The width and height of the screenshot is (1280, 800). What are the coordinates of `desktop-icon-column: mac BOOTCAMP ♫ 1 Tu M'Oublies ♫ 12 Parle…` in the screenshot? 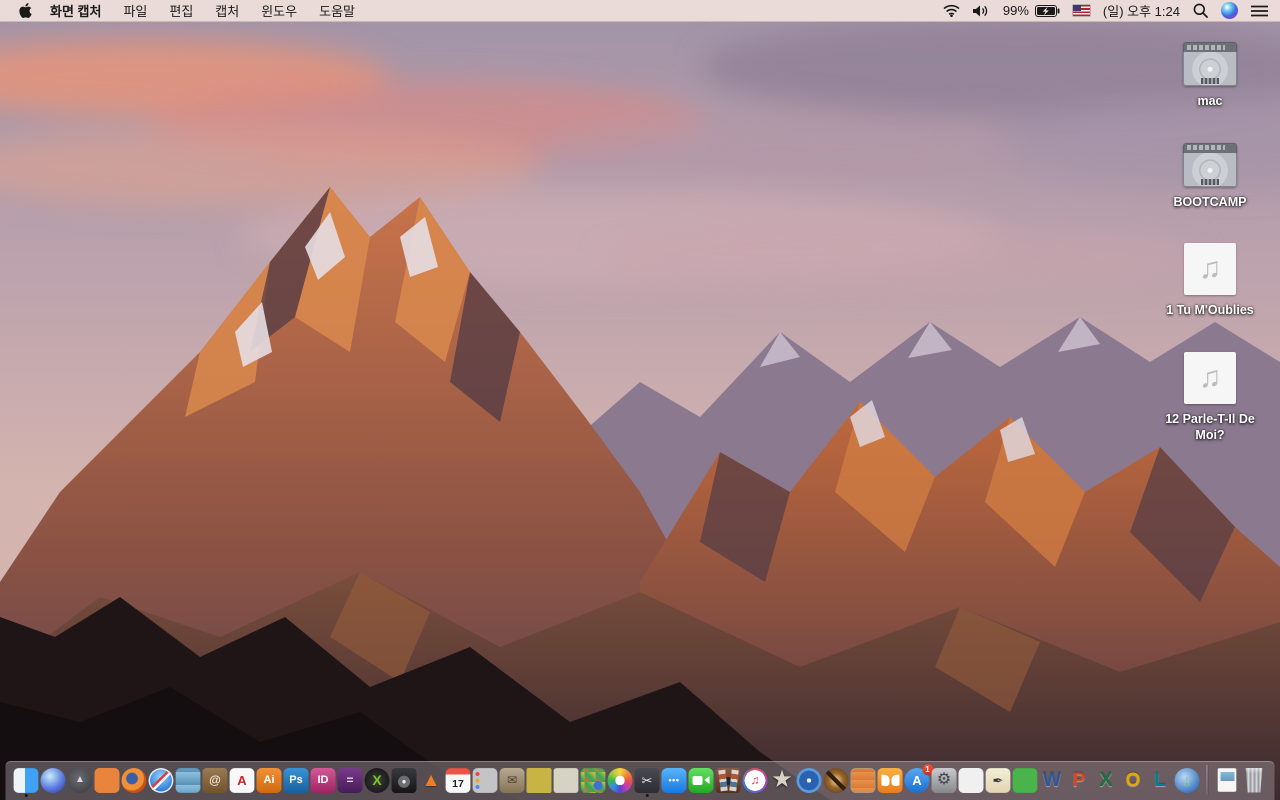 It's located at (1210, 259).